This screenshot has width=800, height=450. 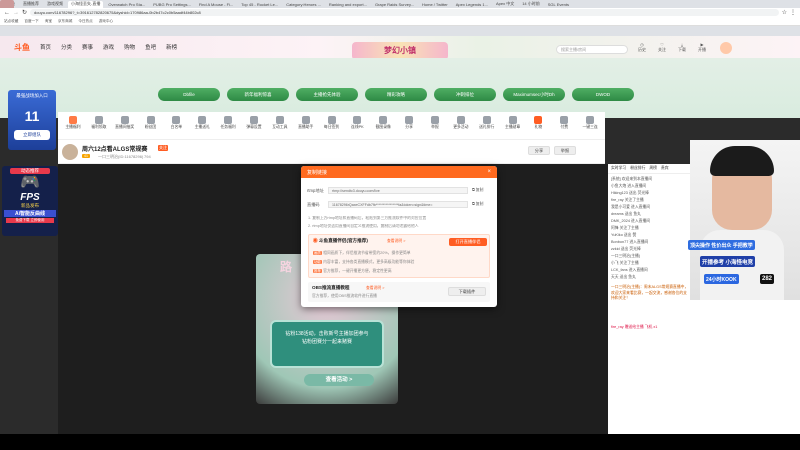 I want to click on nav-link: 首页, so click(x=45, y=47).